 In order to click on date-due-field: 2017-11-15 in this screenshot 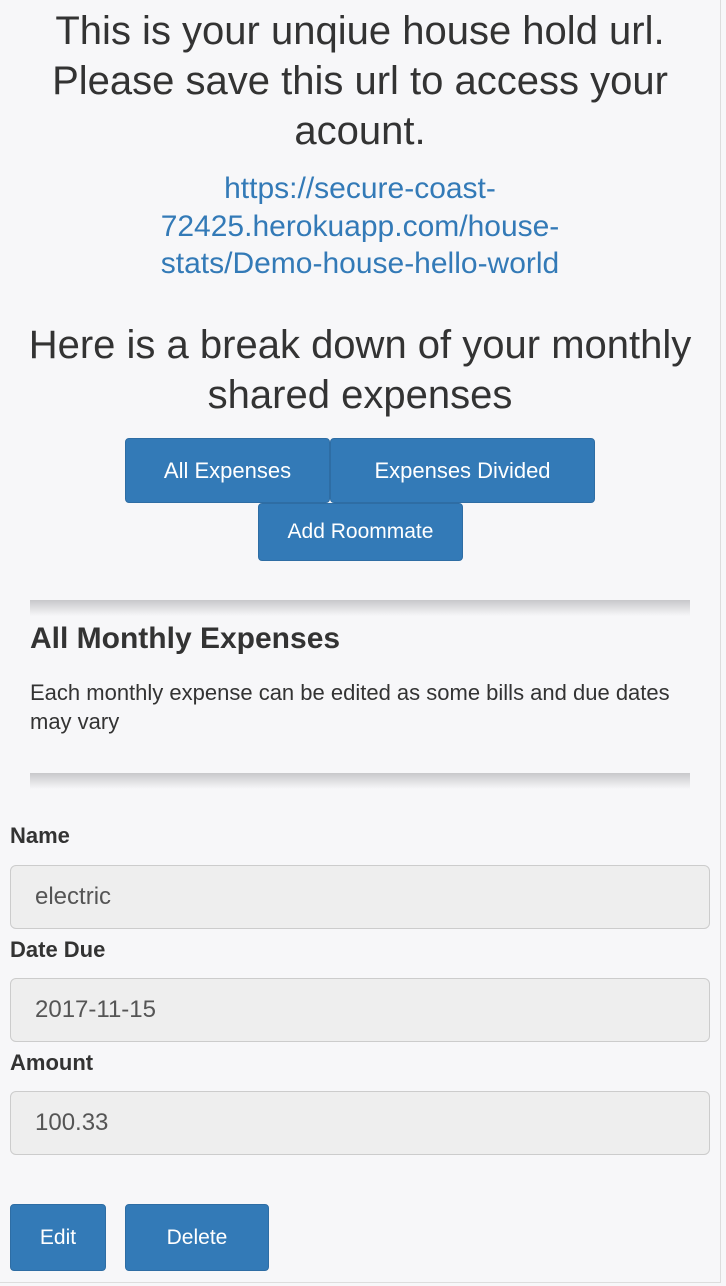, I will do `click(360, 1010)`.